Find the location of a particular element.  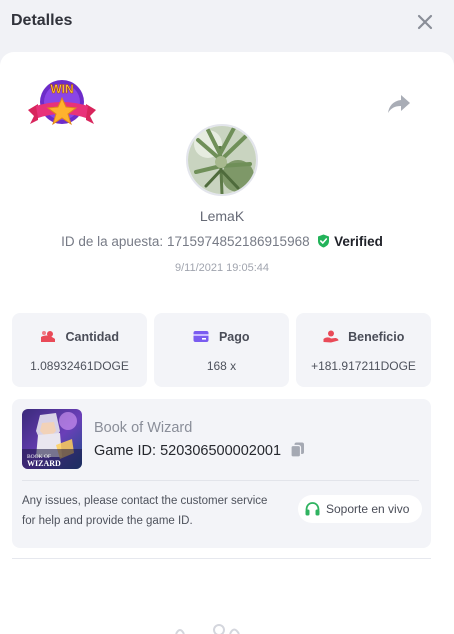

stat-card-pago: Pago 168 x is located at coordinates (221, 350).